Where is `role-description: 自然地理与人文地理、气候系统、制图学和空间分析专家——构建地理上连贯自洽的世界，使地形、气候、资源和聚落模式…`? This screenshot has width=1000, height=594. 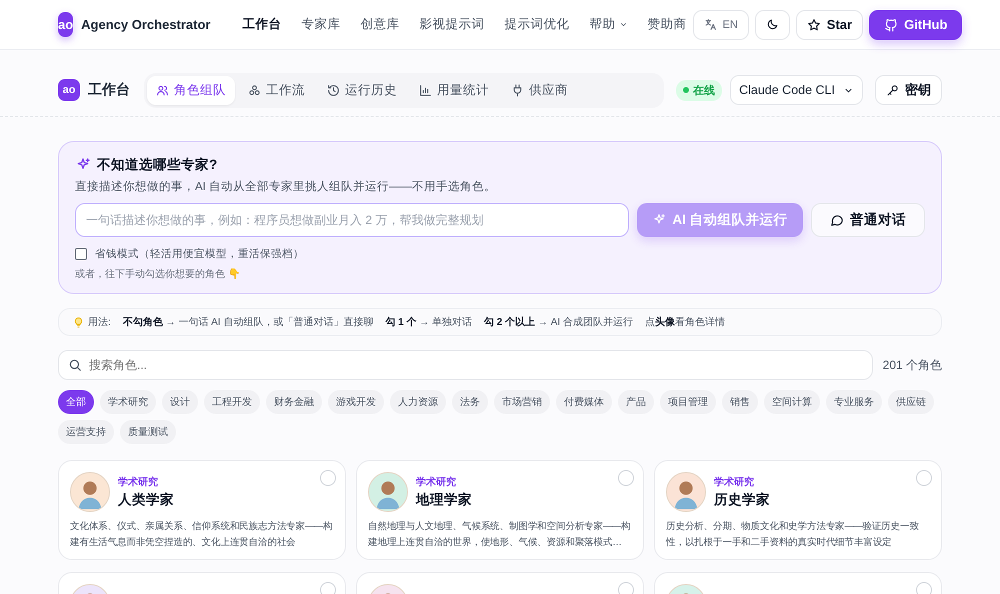
role-description: 自然地理与人文地理、气候系统、制图学和空间分析专家——构建地理上连贯自洽的世界，使地形、气候、资源和聚落模式… is located at coordinates (500, 535).